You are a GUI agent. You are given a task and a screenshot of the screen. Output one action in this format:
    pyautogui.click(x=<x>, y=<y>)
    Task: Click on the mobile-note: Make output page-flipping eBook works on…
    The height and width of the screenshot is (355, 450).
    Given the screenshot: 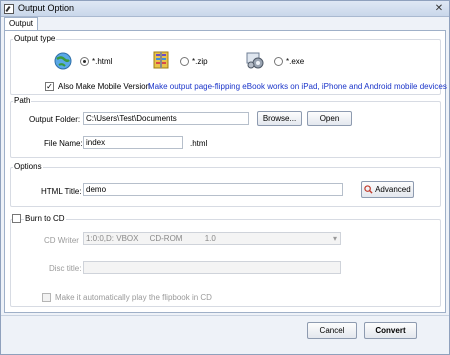 What is the action you would take?
    pyautogui.click(x=297, y=86)
    